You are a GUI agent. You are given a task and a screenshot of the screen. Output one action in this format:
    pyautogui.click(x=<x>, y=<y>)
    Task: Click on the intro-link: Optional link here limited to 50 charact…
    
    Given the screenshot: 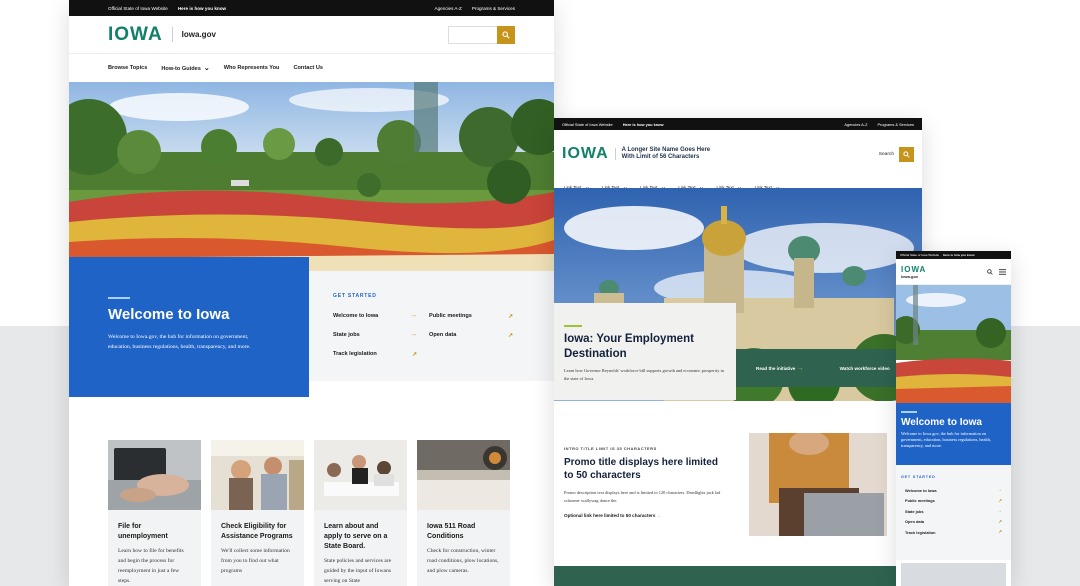 What is the action you would take?
    pyautogui.click(x=646, y=515)
    